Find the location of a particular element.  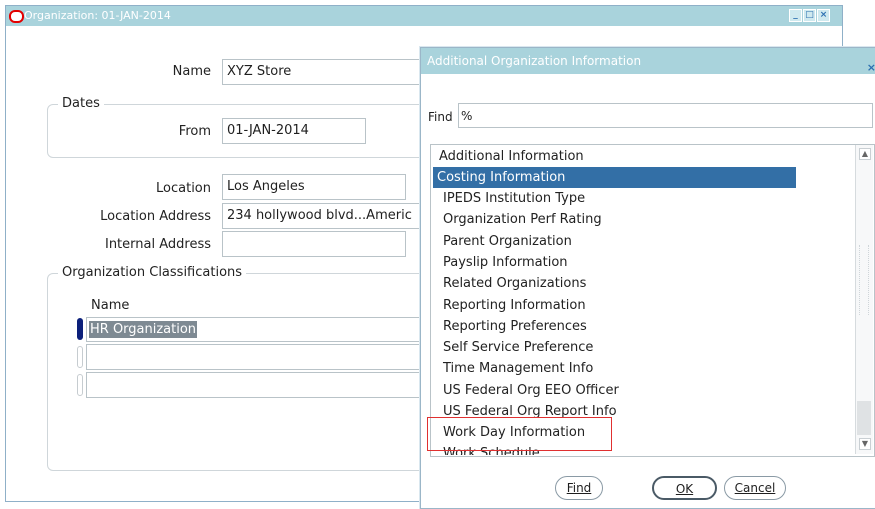

find-button-label: Find is located at coordinates (579, 488).